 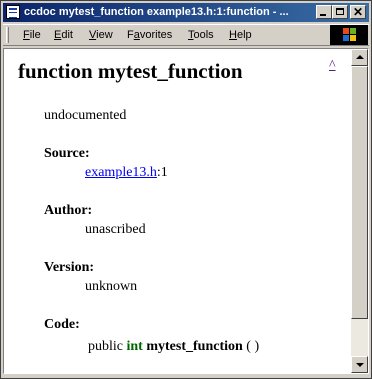 I want to click on maximize-button, so click(x=340, y=12).